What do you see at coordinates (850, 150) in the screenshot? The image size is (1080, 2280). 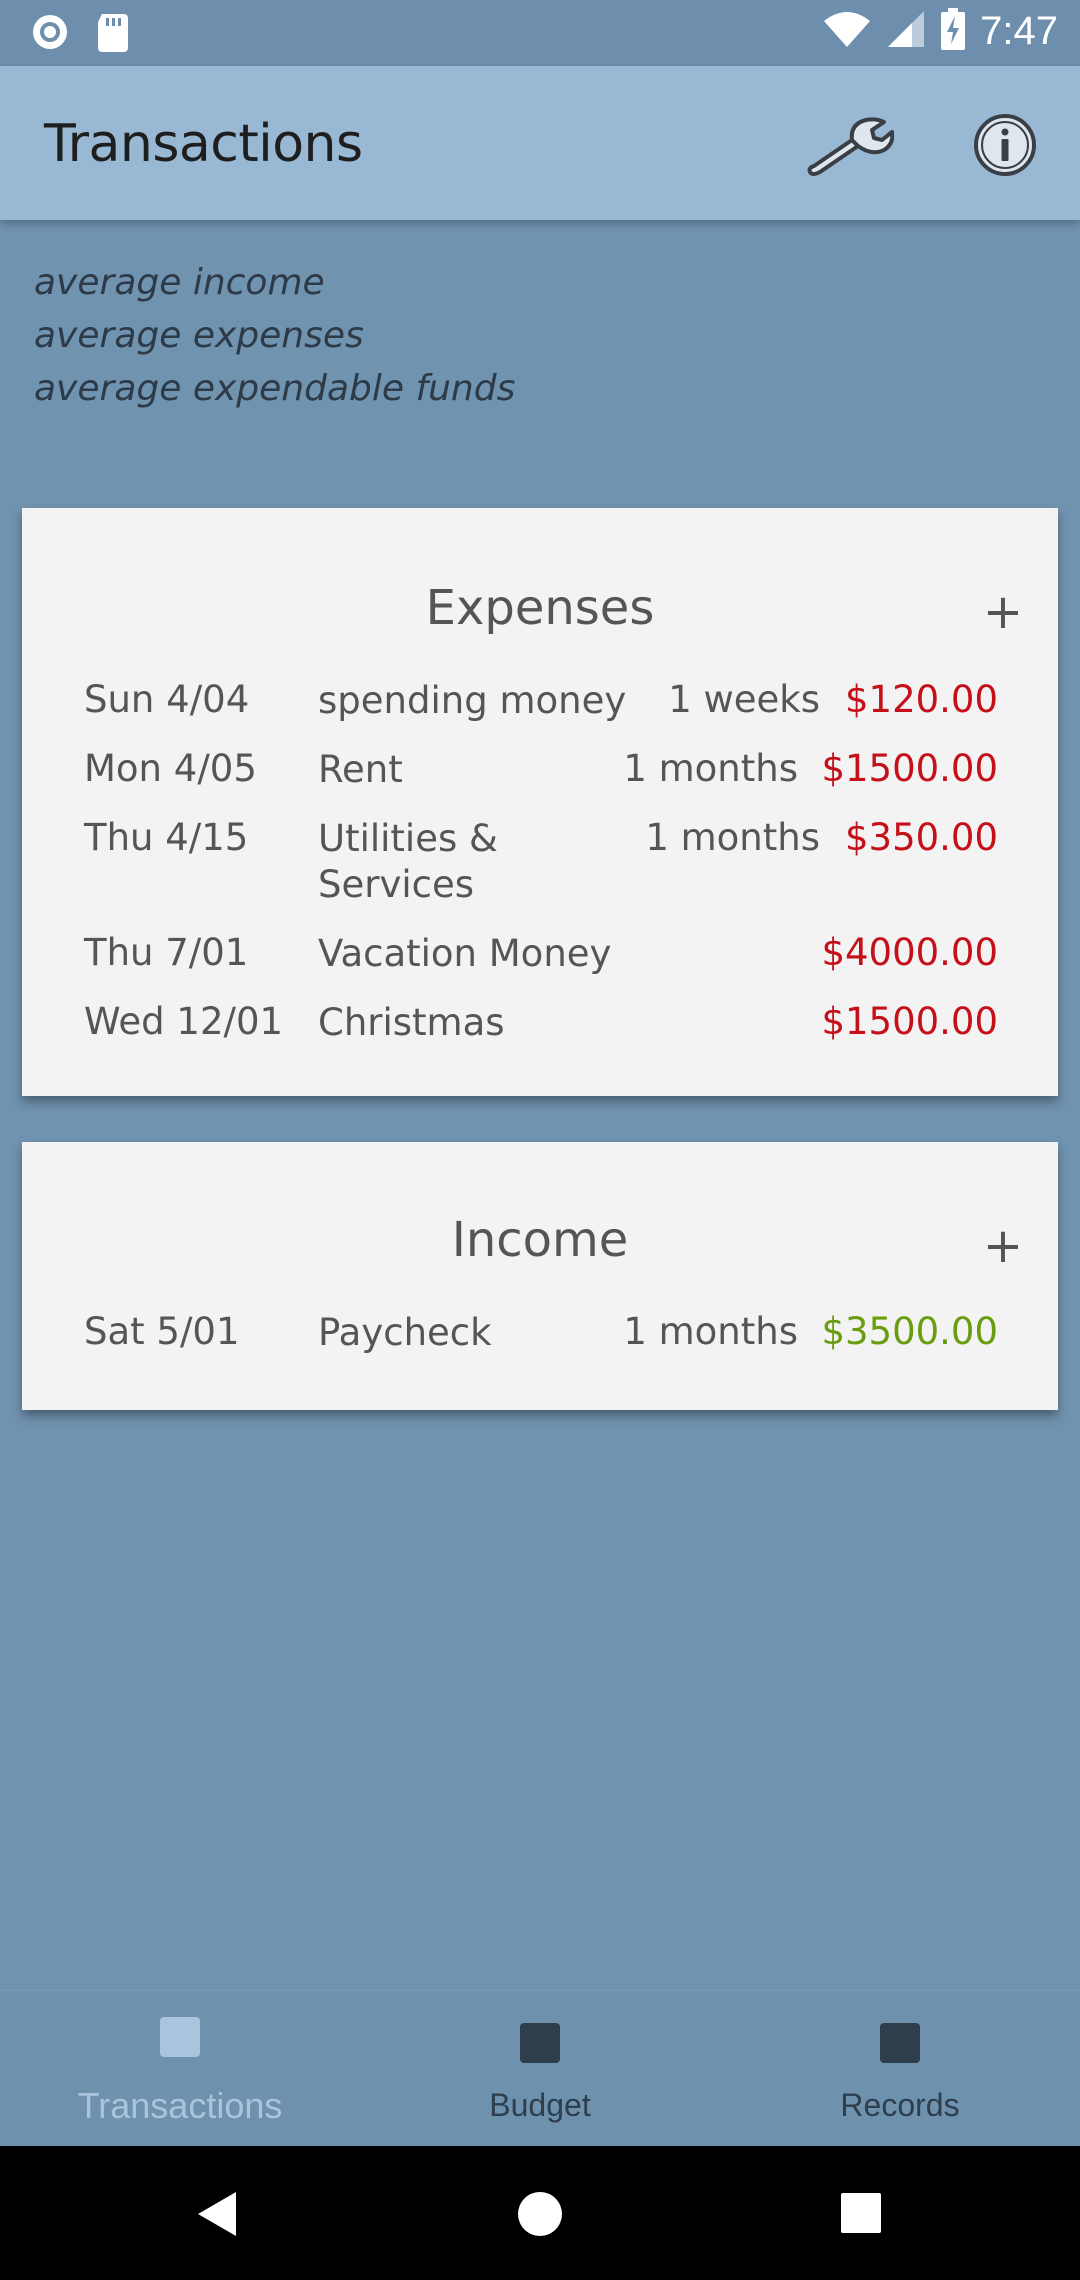 I see `wrench-icon` at bounding box center [850, 150].